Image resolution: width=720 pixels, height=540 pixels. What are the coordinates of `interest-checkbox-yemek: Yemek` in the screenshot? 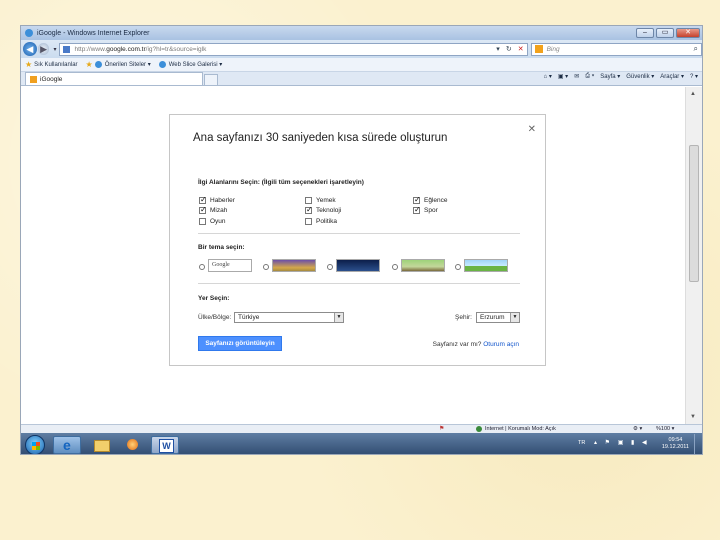 It's located at (320, 200).